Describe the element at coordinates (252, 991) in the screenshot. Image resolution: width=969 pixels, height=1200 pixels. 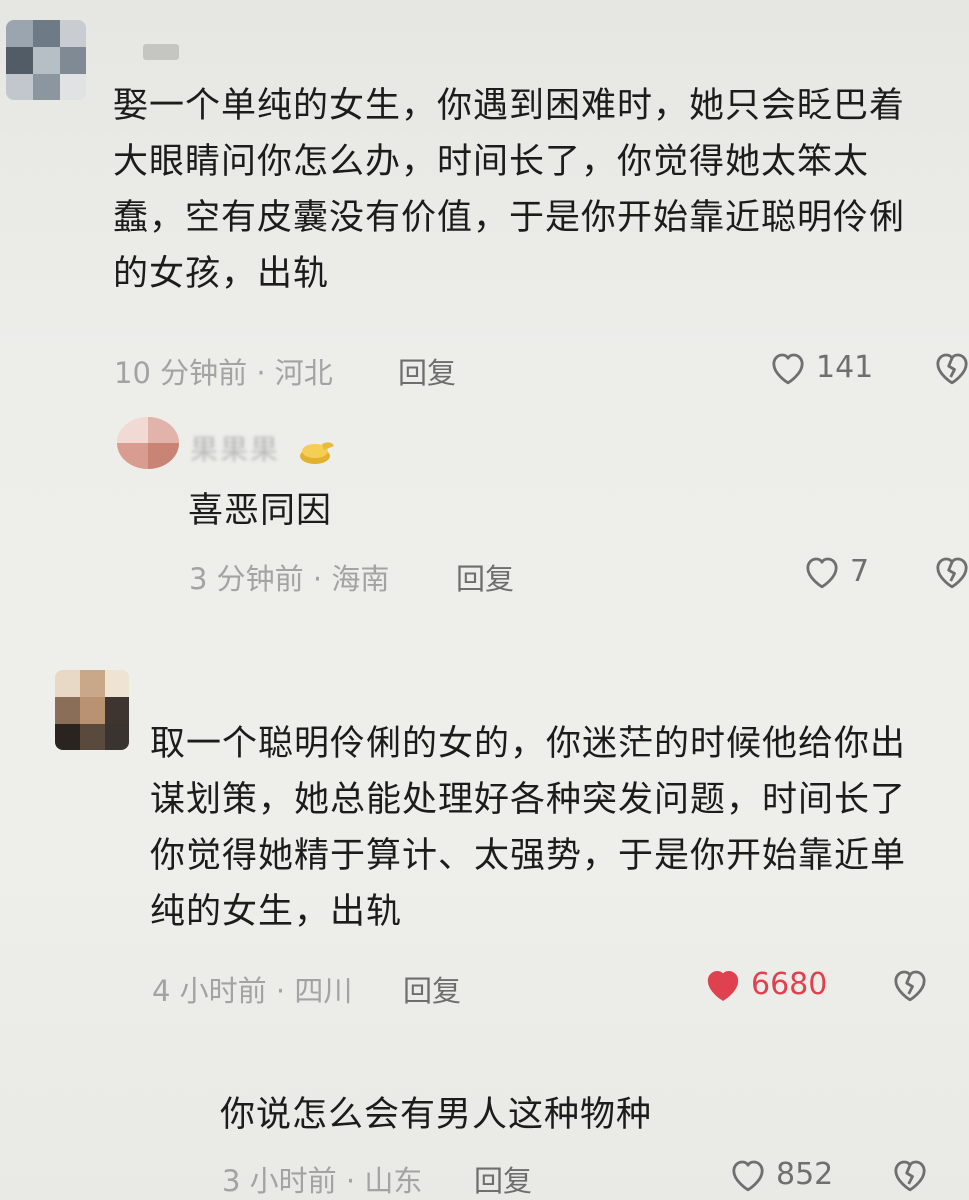
I see `comment-timestamp-location: 4 小时前 · 四川` at that location.